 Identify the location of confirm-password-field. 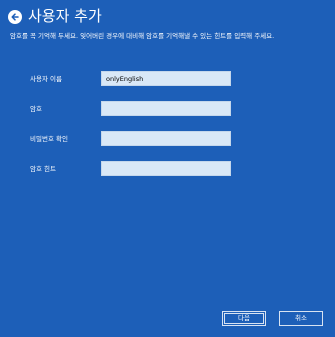
(166, 138).